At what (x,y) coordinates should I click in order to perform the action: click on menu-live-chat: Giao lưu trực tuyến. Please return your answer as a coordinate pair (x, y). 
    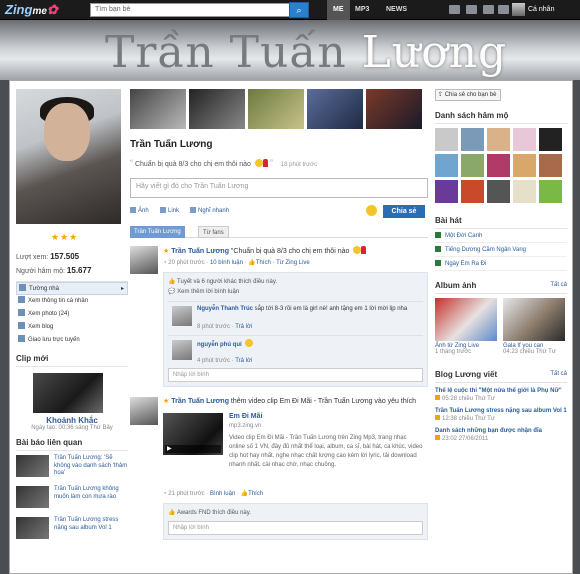
    Looking at the image, I should click on (72, 340).